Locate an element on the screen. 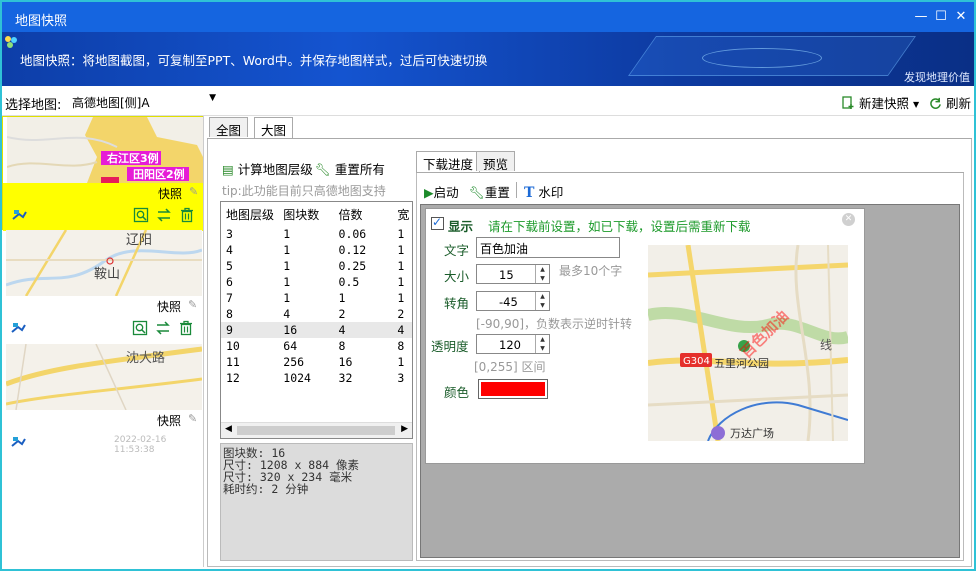 The width and height of the screenshot is (976, 571). reset-all-label: 重置所有 is located at coordinates (359, 169).